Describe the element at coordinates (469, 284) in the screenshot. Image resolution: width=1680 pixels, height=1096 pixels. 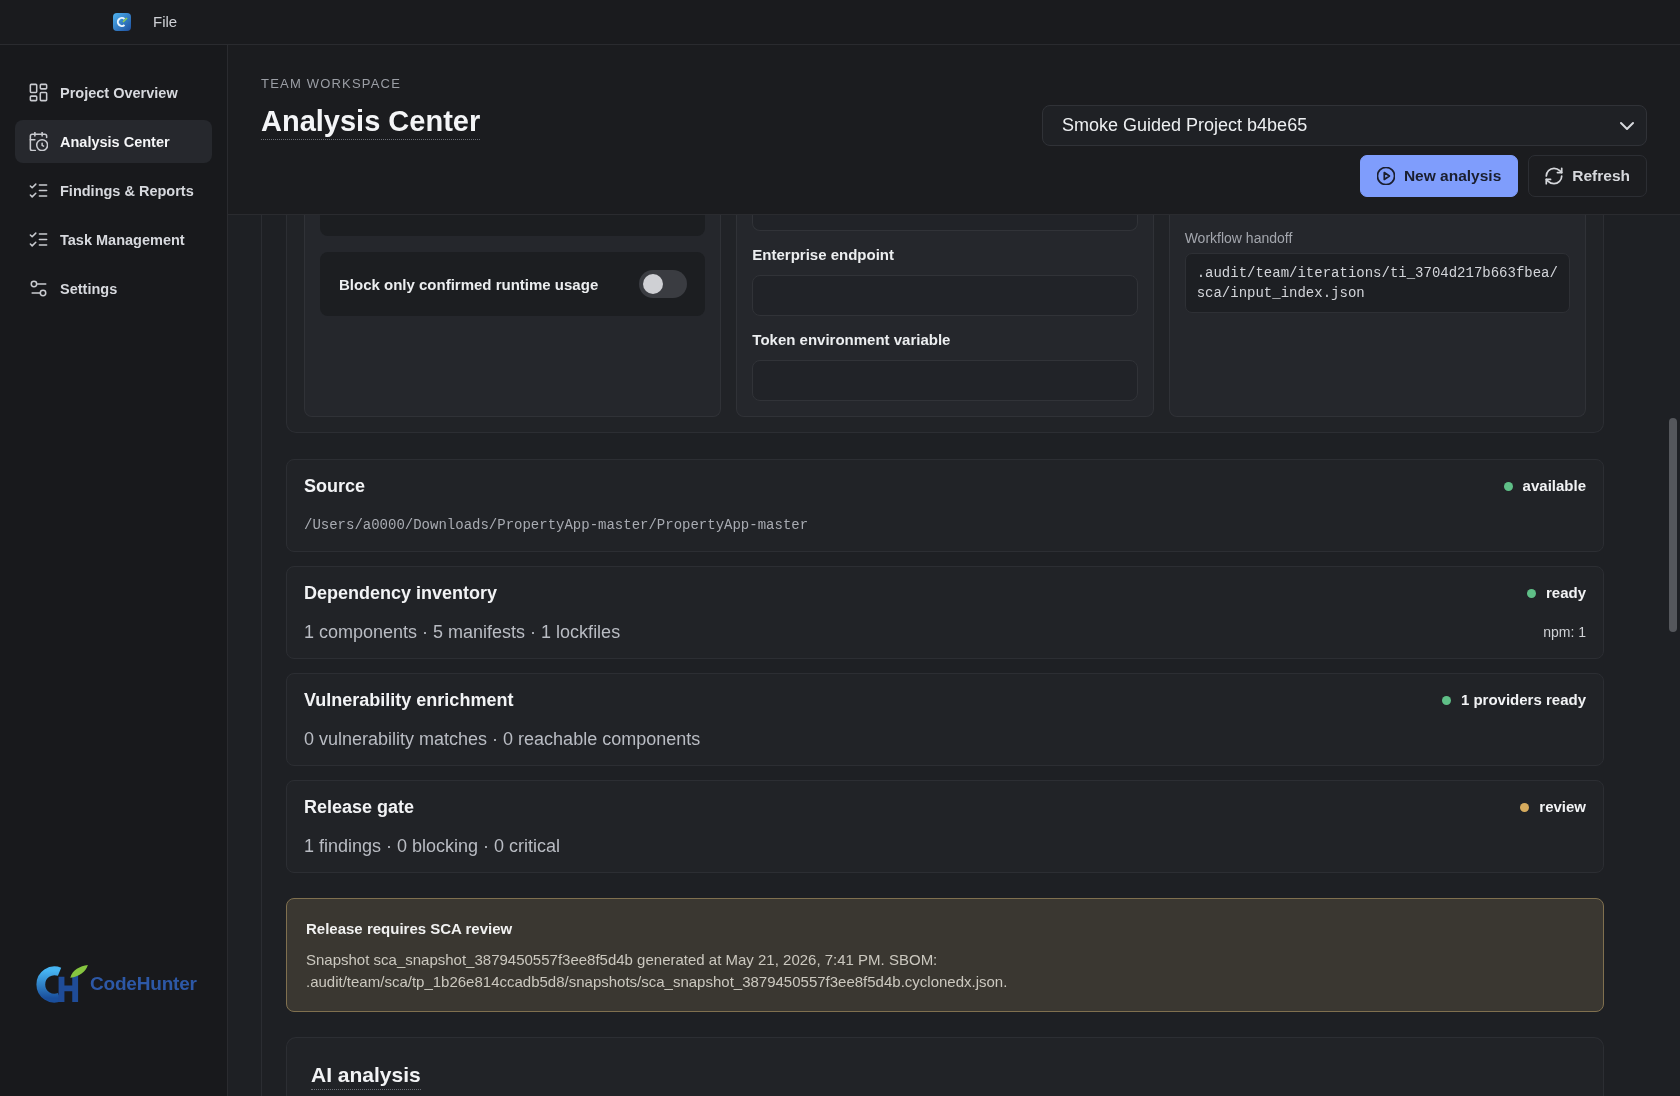
I see `setting-label: Block only confirmed runtime usage` at that location.